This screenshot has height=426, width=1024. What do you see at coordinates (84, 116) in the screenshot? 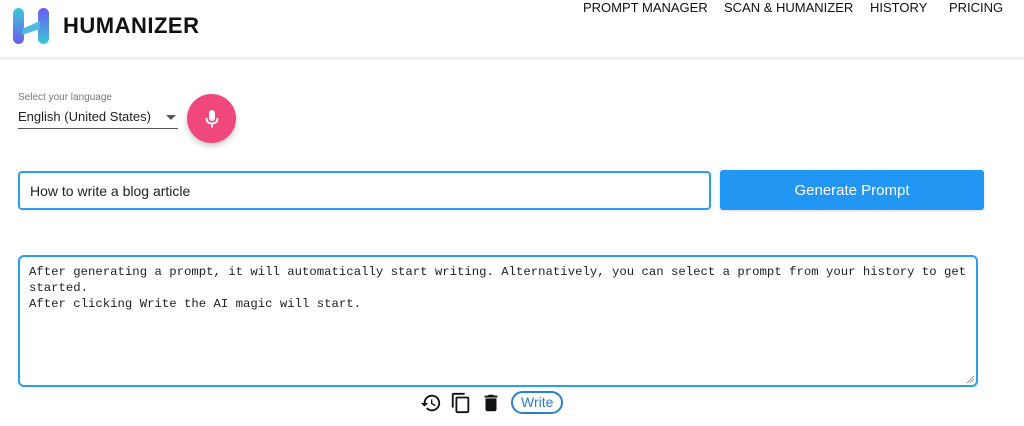
I see `language-value: English (United States)` at bounding box center [84, 116].